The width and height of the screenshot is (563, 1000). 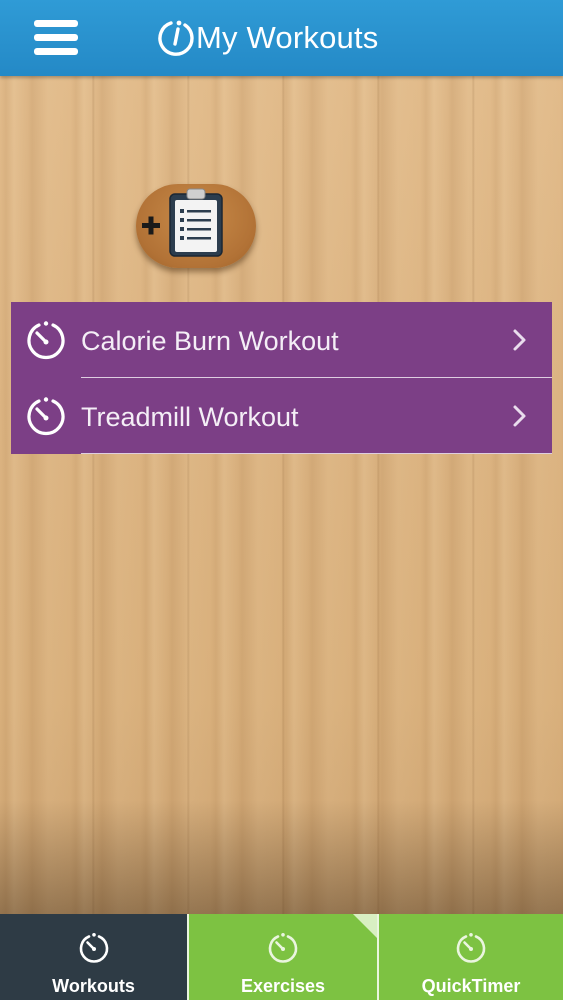 I want to click on workout-row-calorie-burn: Calorie Burn Workout, so click(x=281, y=340).